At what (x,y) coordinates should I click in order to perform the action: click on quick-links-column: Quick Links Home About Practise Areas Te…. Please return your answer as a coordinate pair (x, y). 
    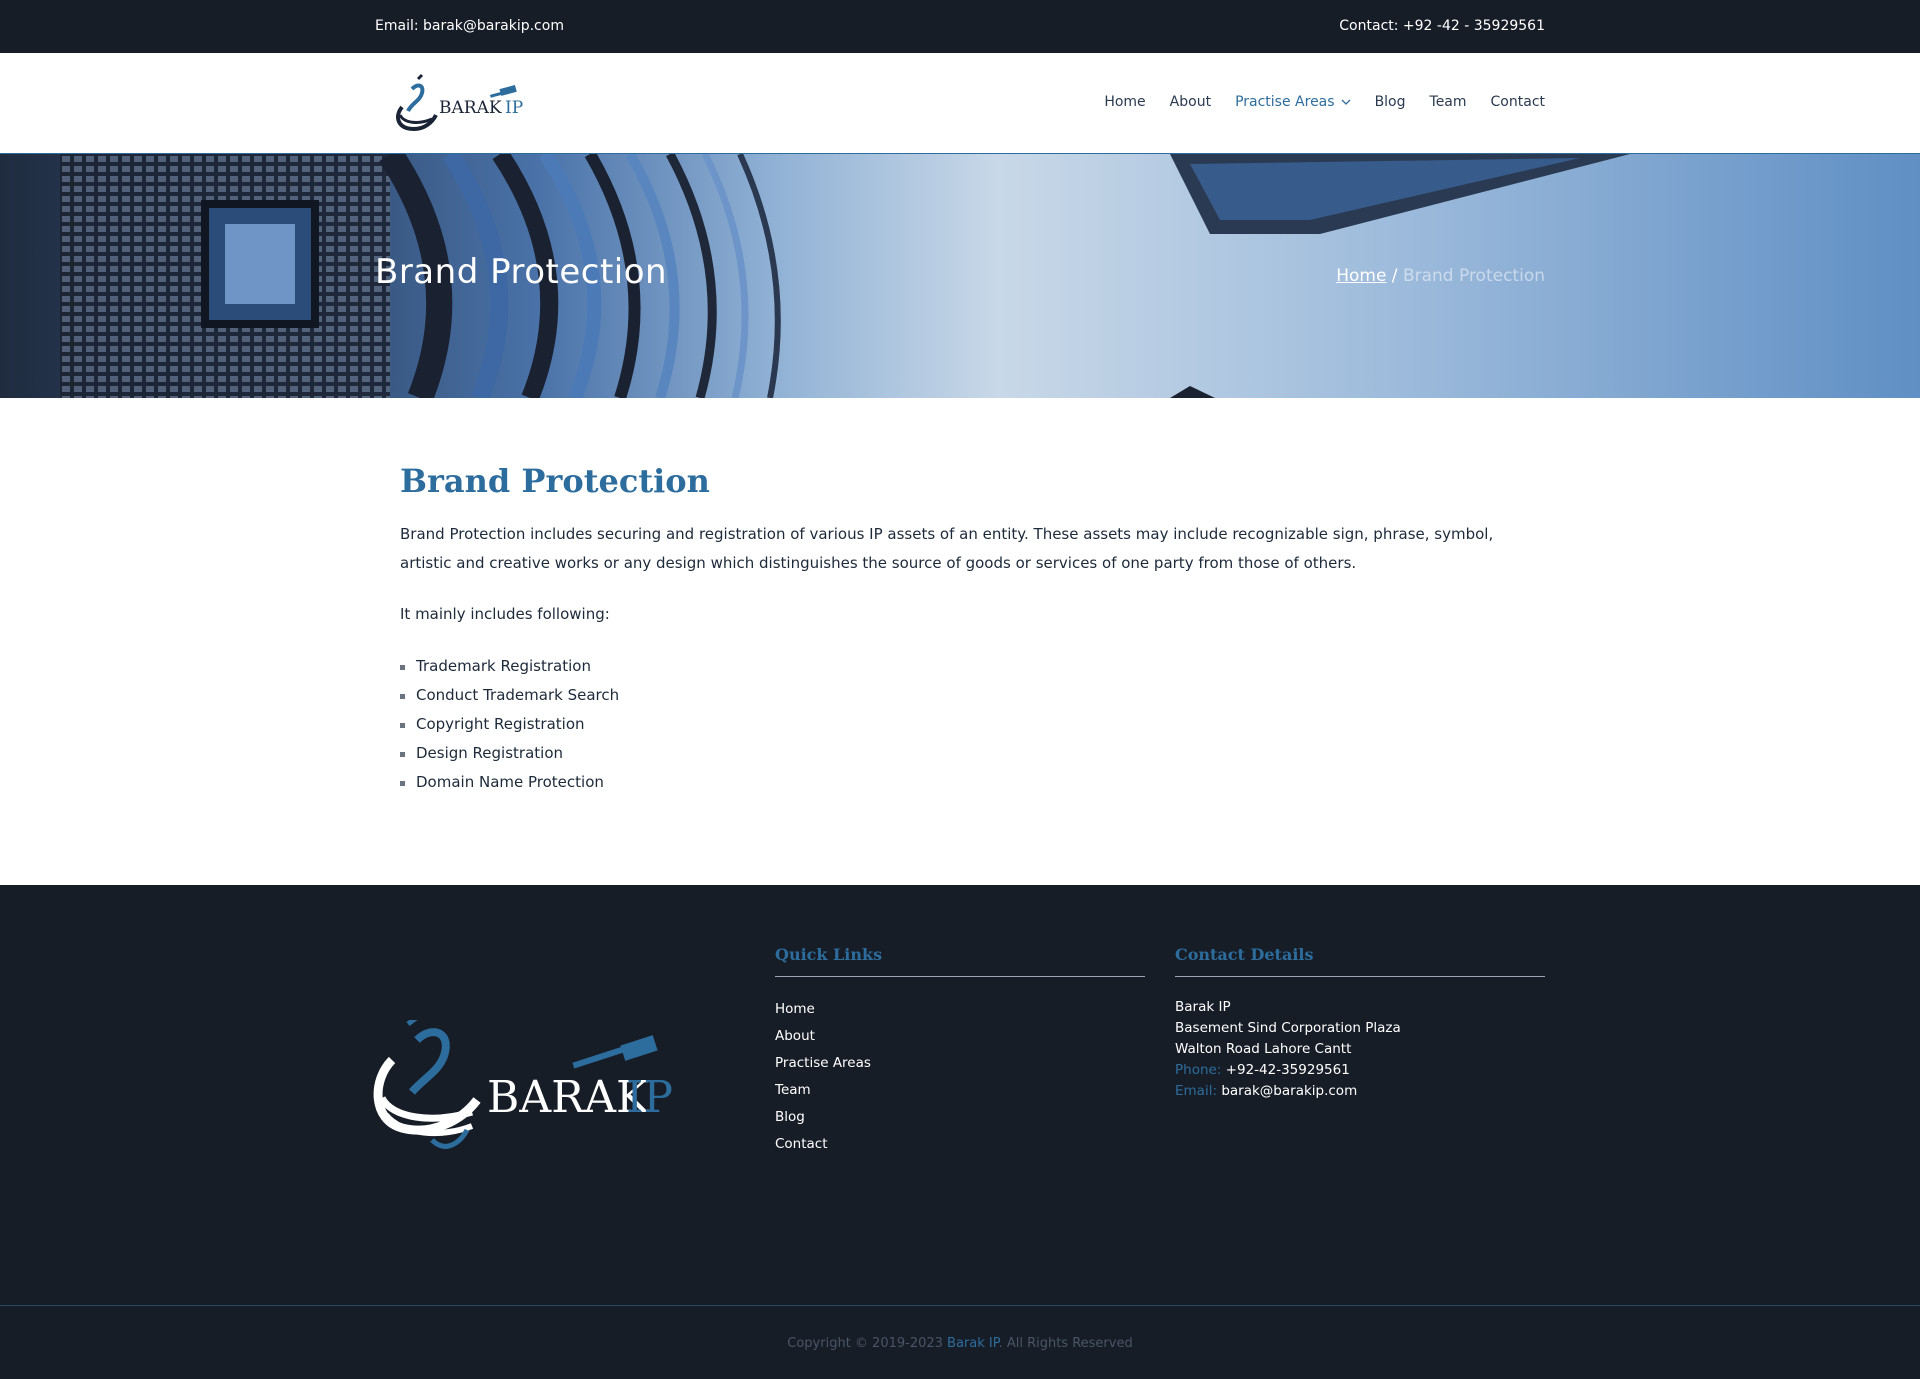
    Looking at the image, I should click on (960, 1053).